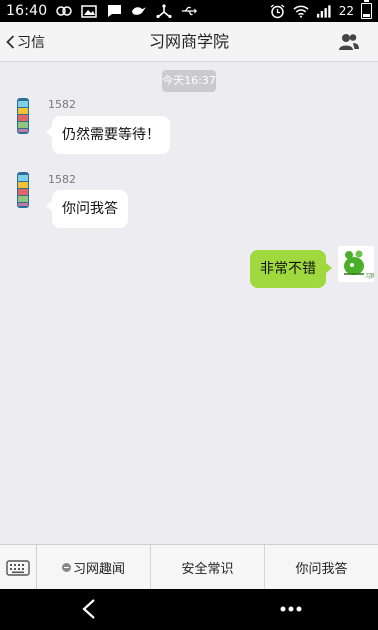 Image resolution: width=378 pixels, height=630 pixels. What do you see at coordinates (108, 135) in the screenshot?
I see `message-bubble: 仍然需要等待！` at bounding box center [108, 135].